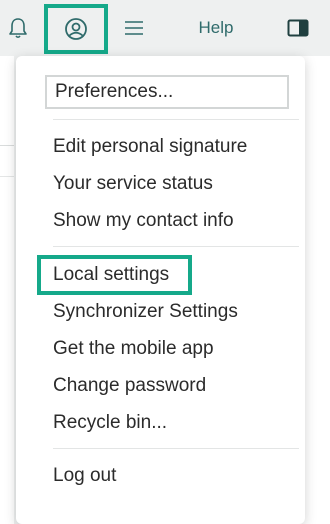 The width and height of the screenshot is (330, 524). What do you see at coordinates (143, 221) in the screenshot?
I see `contact-info-menu-item: Show my contact info` at bounding box center [143, 221].